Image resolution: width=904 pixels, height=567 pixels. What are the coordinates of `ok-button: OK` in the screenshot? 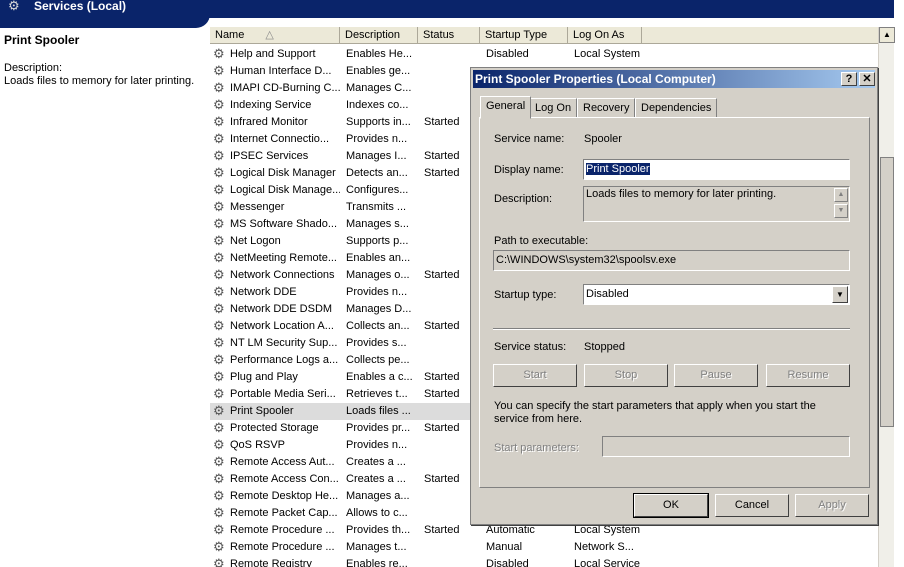 It's located at (671, 505).